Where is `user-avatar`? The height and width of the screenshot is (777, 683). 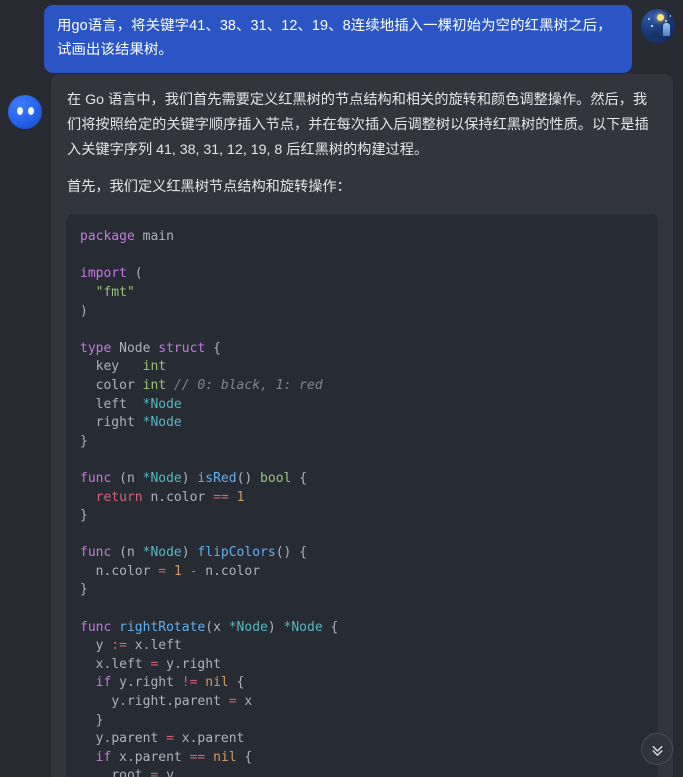 user-avatar is located at coordinates (658, 26).